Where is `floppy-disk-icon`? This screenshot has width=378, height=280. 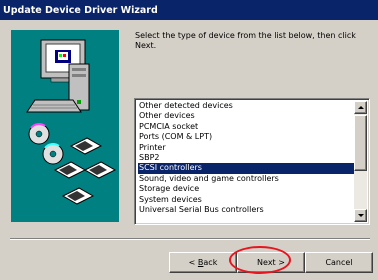 floppy-disk-icon is located at coordinates (85, 171).